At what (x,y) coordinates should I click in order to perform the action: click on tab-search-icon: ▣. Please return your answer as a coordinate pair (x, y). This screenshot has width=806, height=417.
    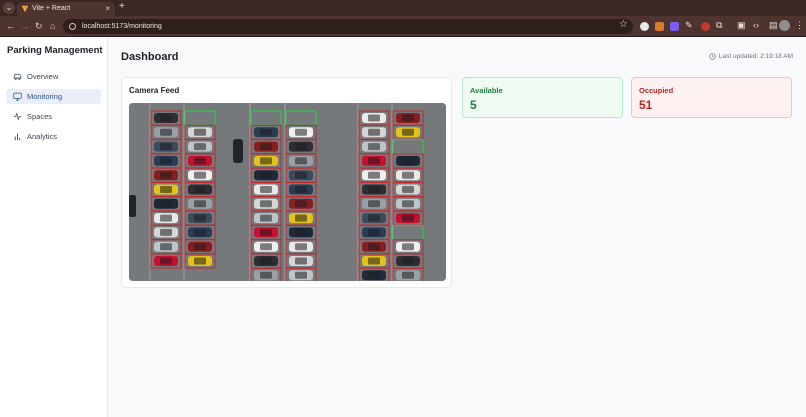
    Looking at the image, I should click on (741, 25).